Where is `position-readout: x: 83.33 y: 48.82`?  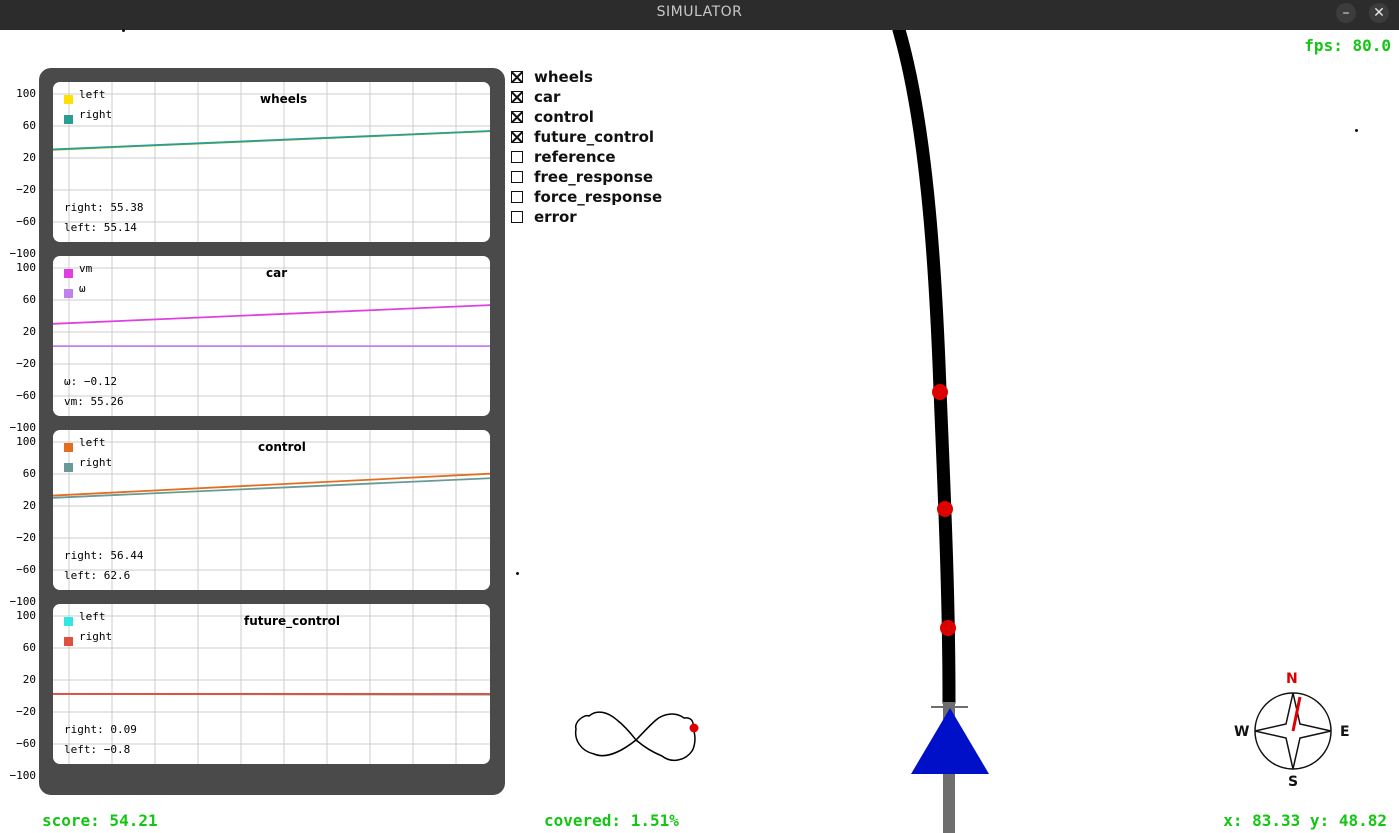
position-readout: x: 83.33 y: 48.82 is located at coordinates (1305, 820).